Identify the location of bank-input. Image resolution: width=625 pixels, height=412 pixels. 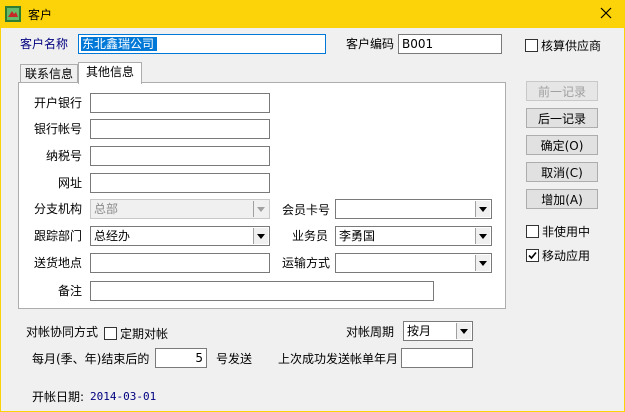
(180, 103).